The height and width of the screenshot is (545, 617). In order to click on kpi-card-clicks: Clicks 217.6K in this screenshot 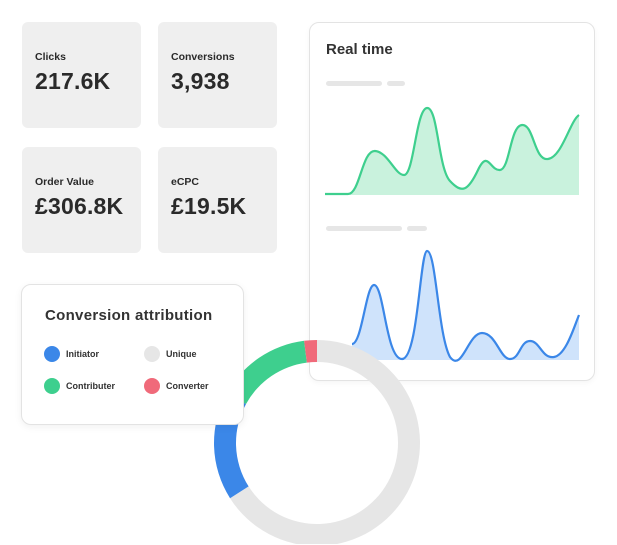, I will do `click(81, 75)`.